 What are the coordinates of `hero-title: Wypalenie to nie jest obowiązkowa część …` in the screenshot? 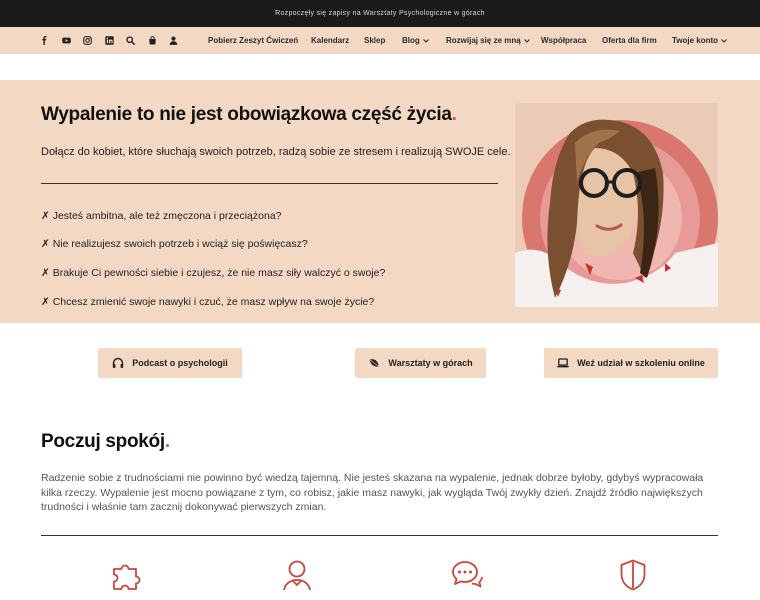 It's located at (249, 115).